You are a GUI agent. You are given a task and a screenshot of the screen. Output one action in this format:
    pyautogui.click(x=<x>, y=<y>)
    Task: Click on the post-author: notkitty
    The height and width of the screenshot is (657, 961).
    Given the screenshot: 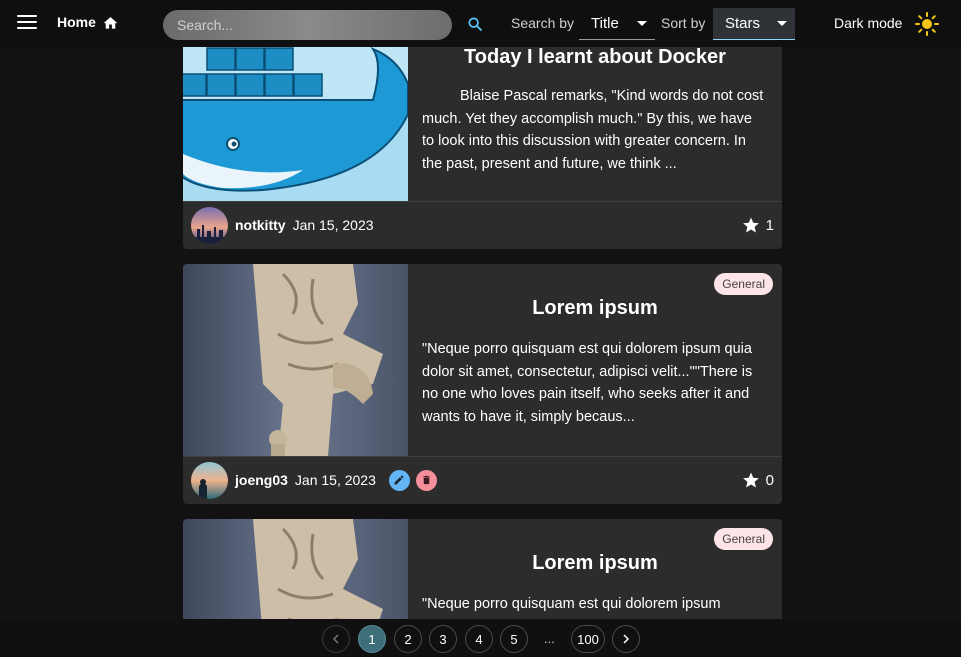 What is the action you would take?
    pyautogui.click(x=260, y=225)
    